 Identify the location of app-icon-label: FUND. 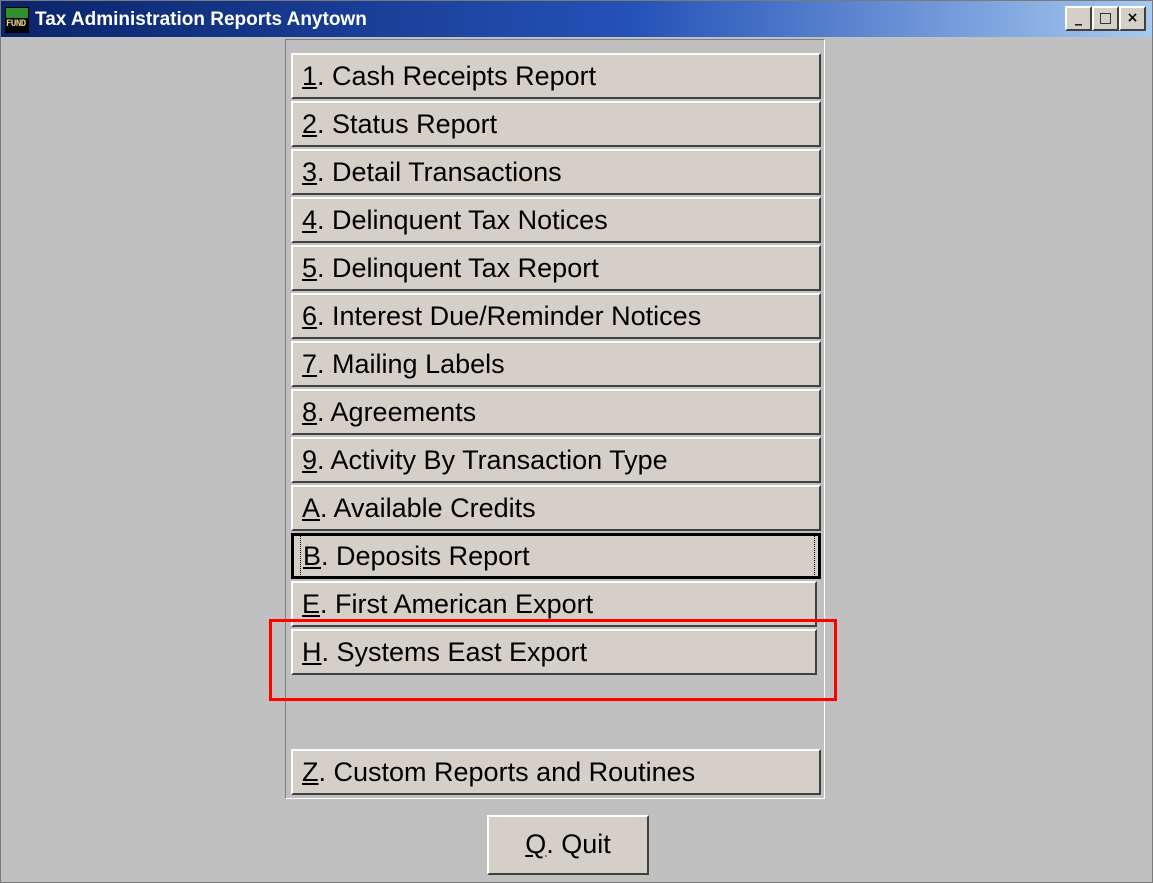
(16, 24).